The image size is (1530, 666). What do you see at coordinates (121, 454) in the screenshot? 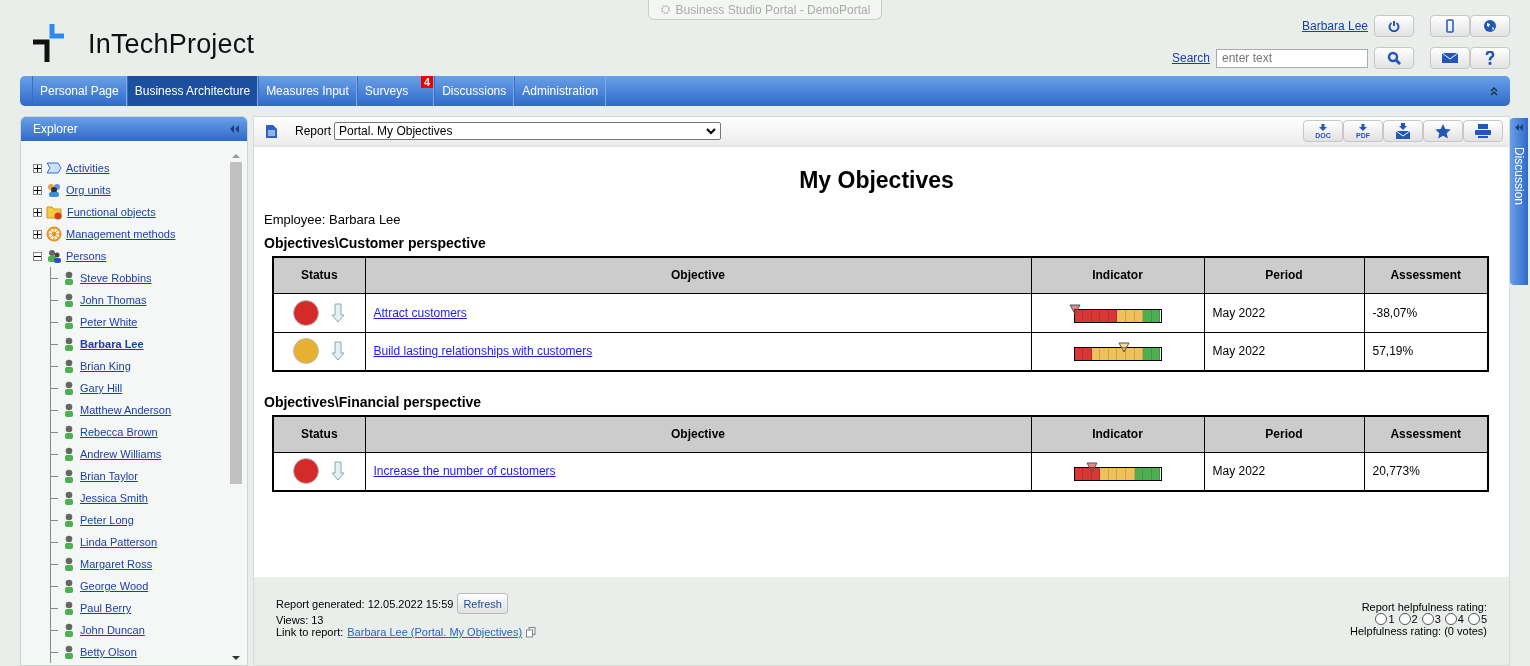
I see `tree-item-link: Andrew Williams` at bounding box center [121, 454].